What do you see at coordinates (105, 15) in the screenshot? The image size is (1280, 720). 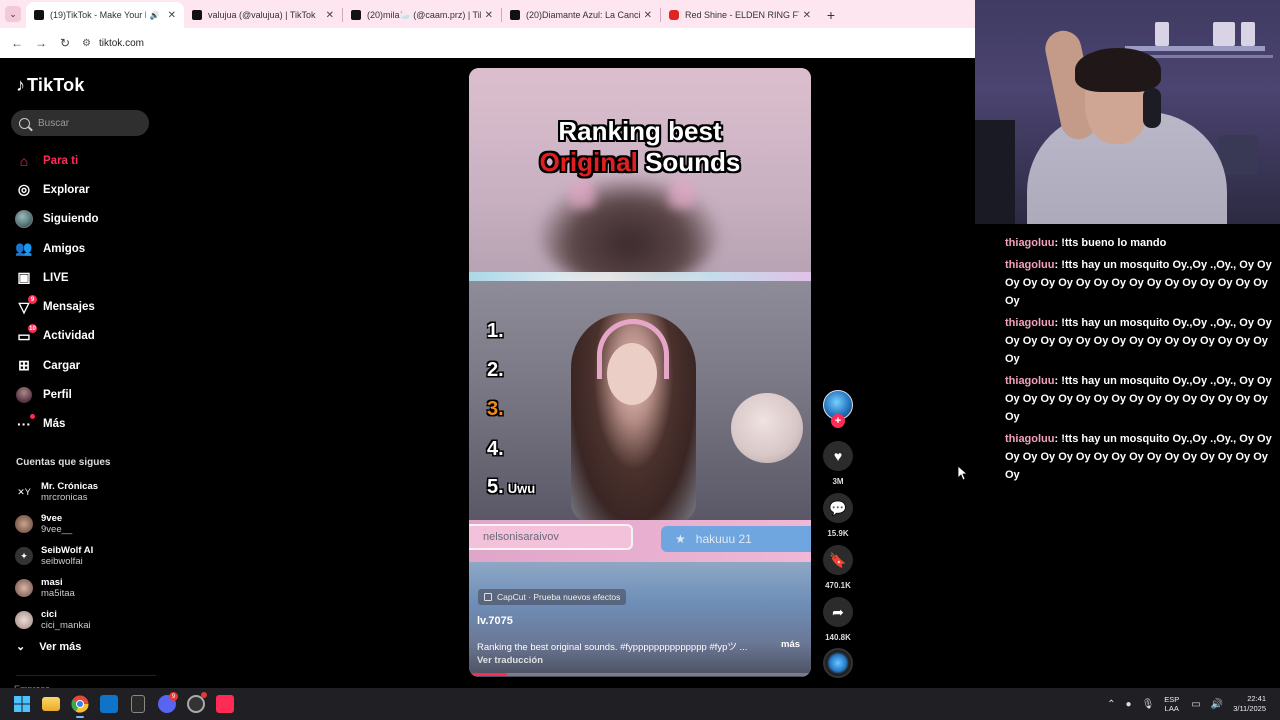 I see `browser-tab-active: (19)TikTok - Make Your Day 🔊 ✕` at bounding box center [105, 15].